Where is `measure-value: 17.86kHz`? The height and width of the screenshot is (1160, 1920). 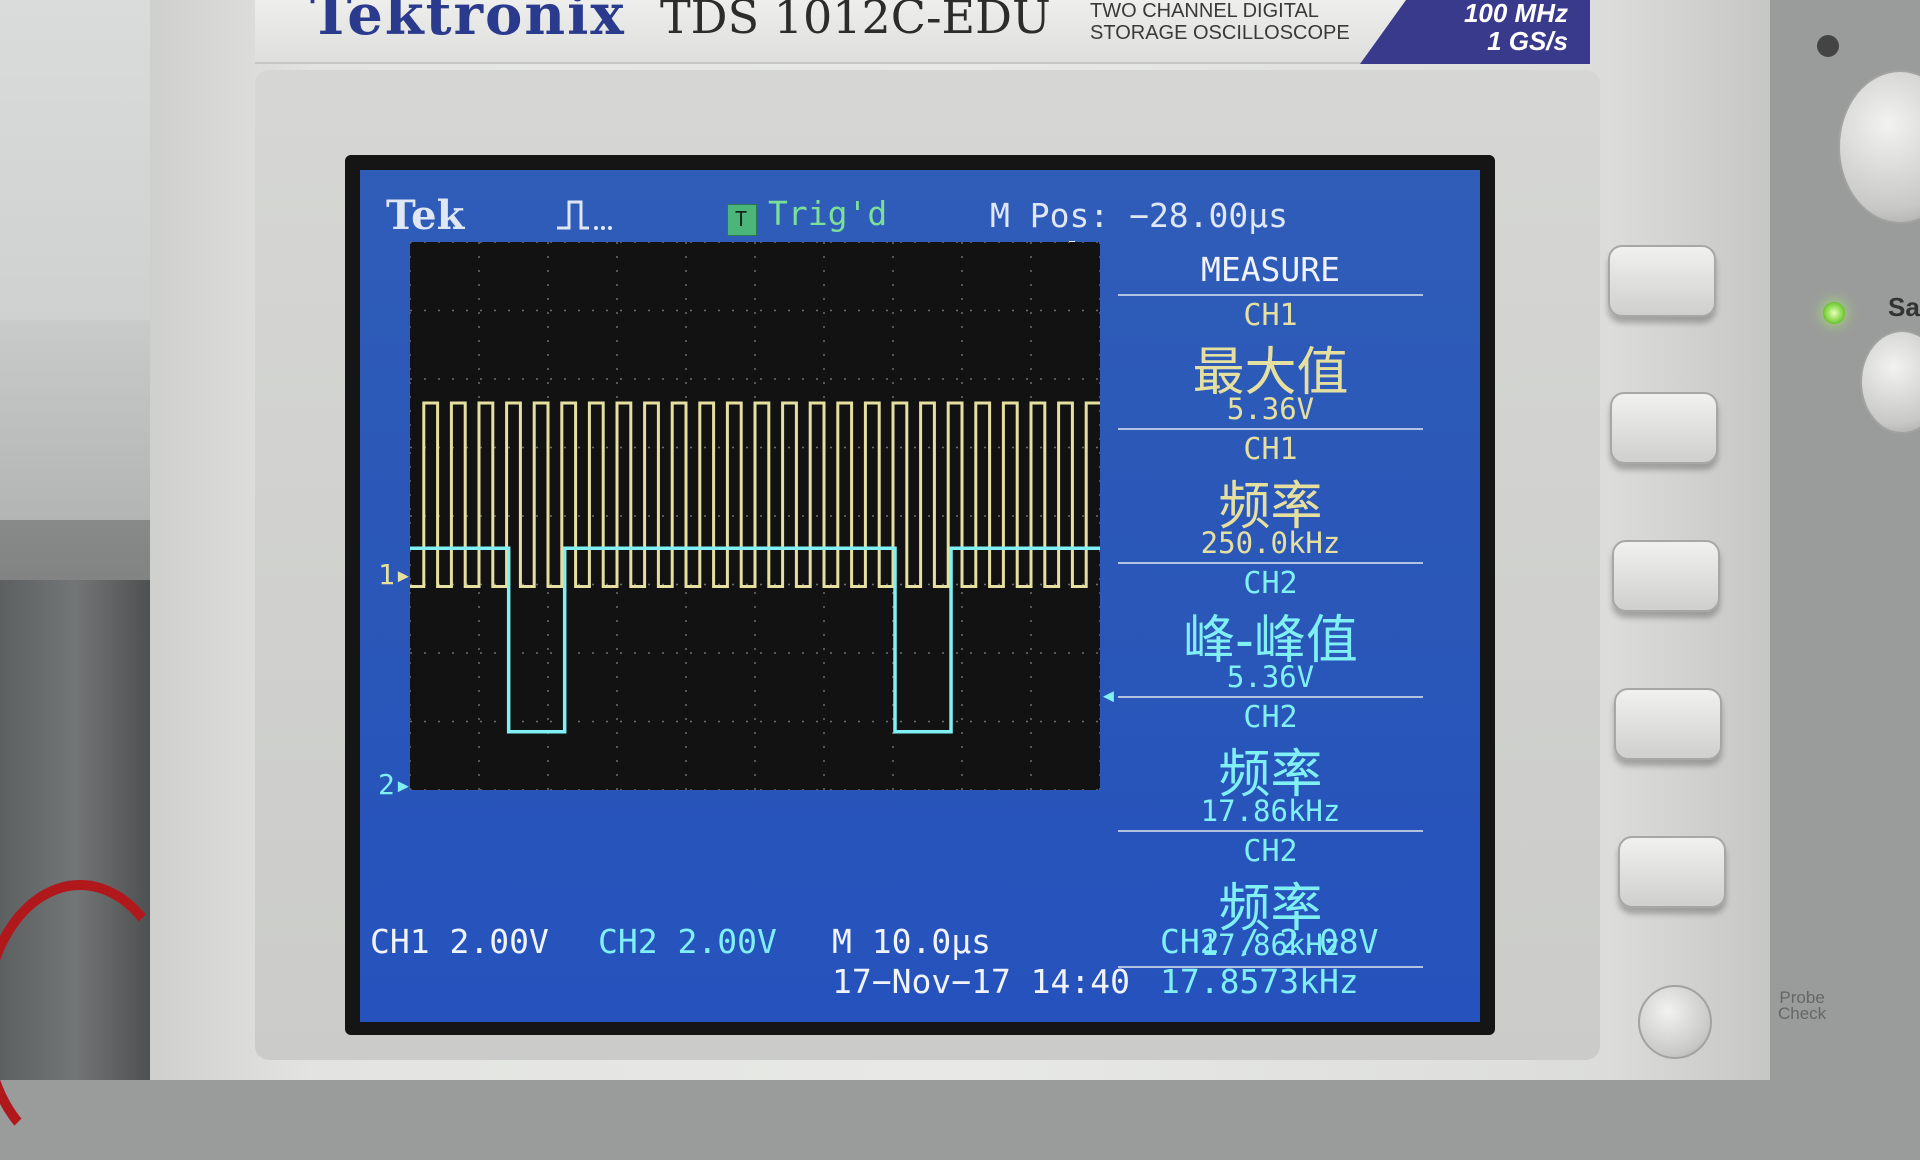
measure-value: 17.86kHz is located at coordinates (1270, 811).